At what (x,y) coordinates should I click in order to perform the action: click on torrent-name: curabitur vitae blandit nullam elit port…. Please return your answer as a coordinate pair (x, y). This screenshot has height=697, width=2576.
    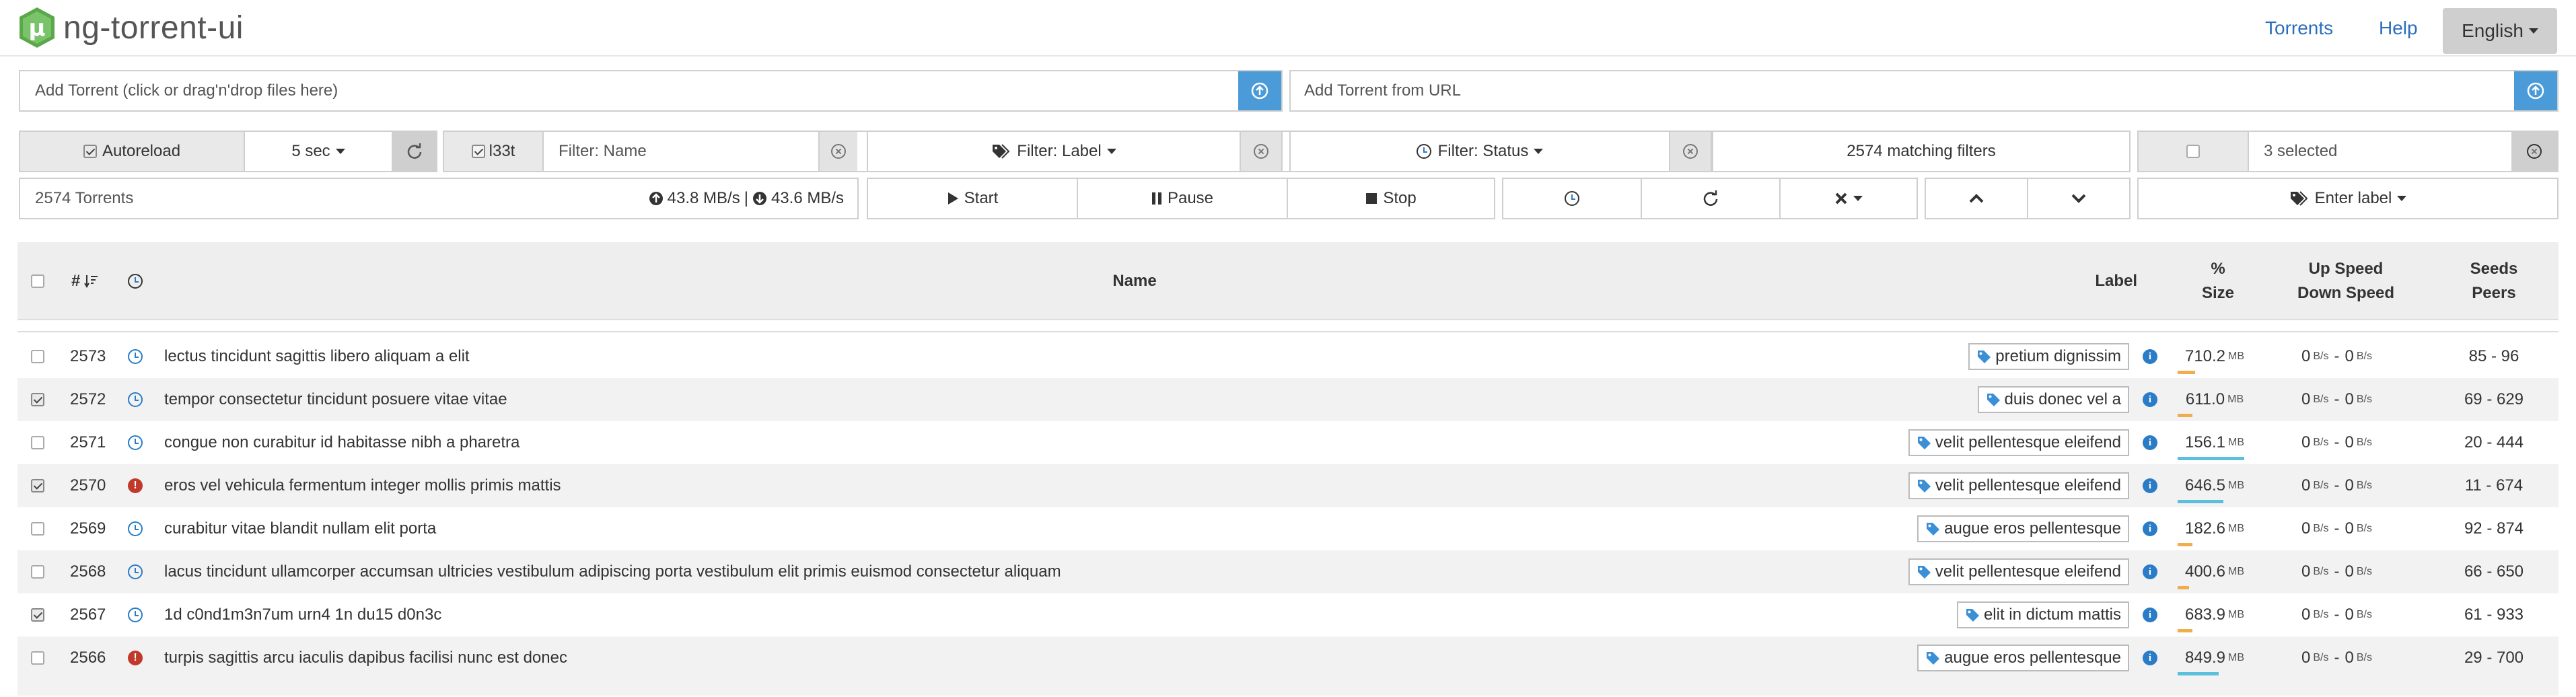
    Looking at the image, I should click on (300, 528).